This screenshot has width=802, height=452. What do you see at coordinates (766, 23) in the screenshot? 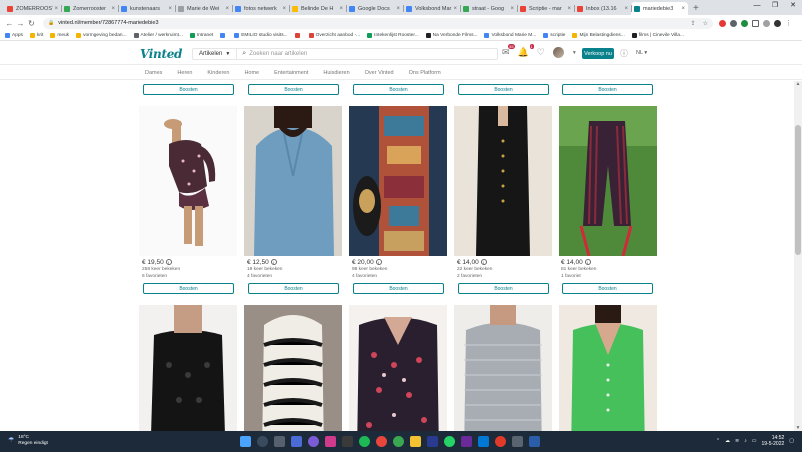
I see `profile-icon` at bounding box center [766, 23].